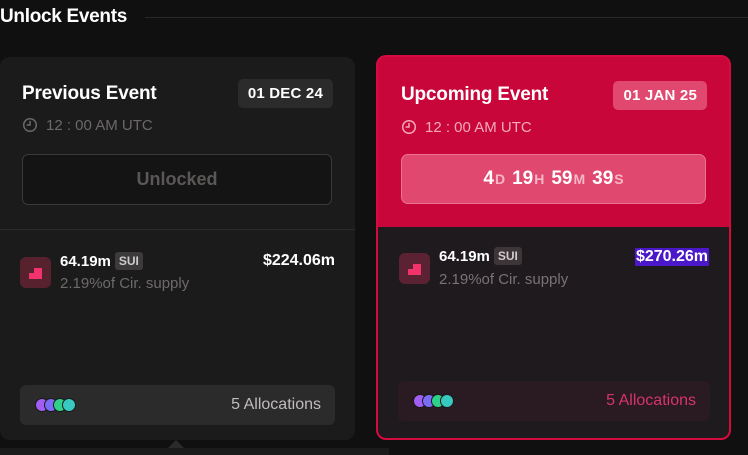 The image size is (748, 455). I want to click on upcoming-allocations-label: 5 Allocations, so click(651, 400).